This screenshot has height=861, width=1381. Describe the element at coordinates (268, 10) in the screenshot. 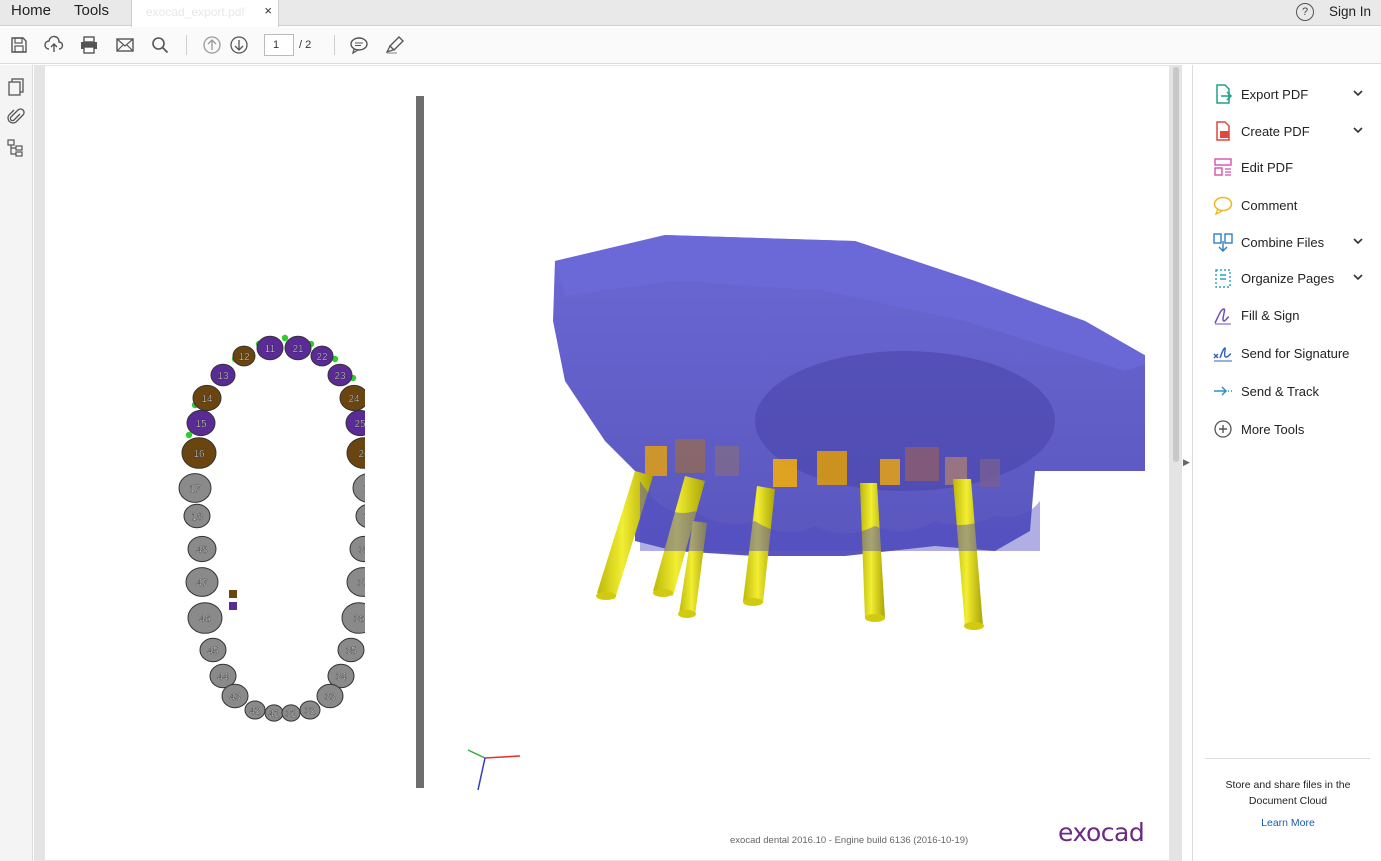

I see `close-icon: ×` at that location.